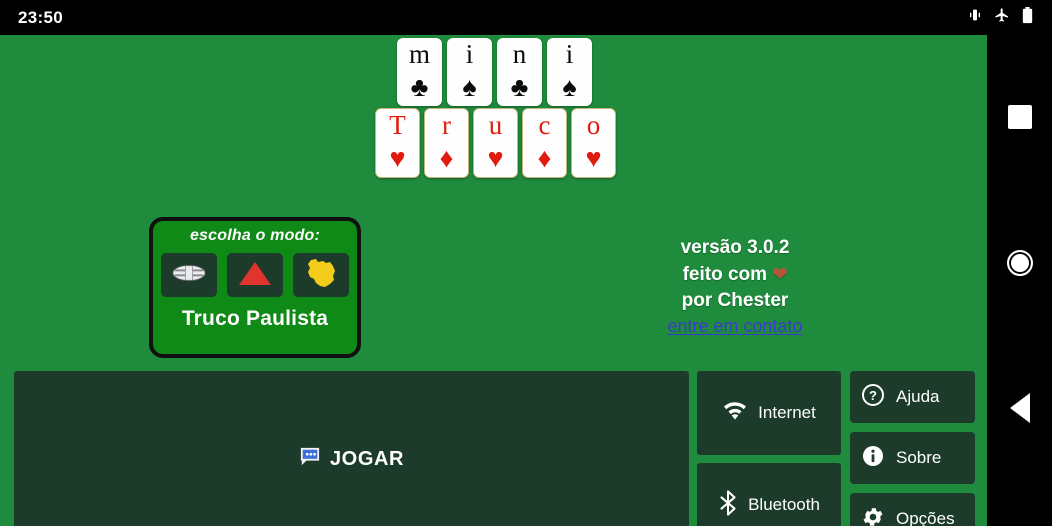 The width and height of the screenshot is (1052, 526). What do you see at coordinates (494, 72) in the screenshot?
I see `logo-card-row-mini: m ♣ i ♠ n ♣ i ♠` at bounding box center [494, 72].